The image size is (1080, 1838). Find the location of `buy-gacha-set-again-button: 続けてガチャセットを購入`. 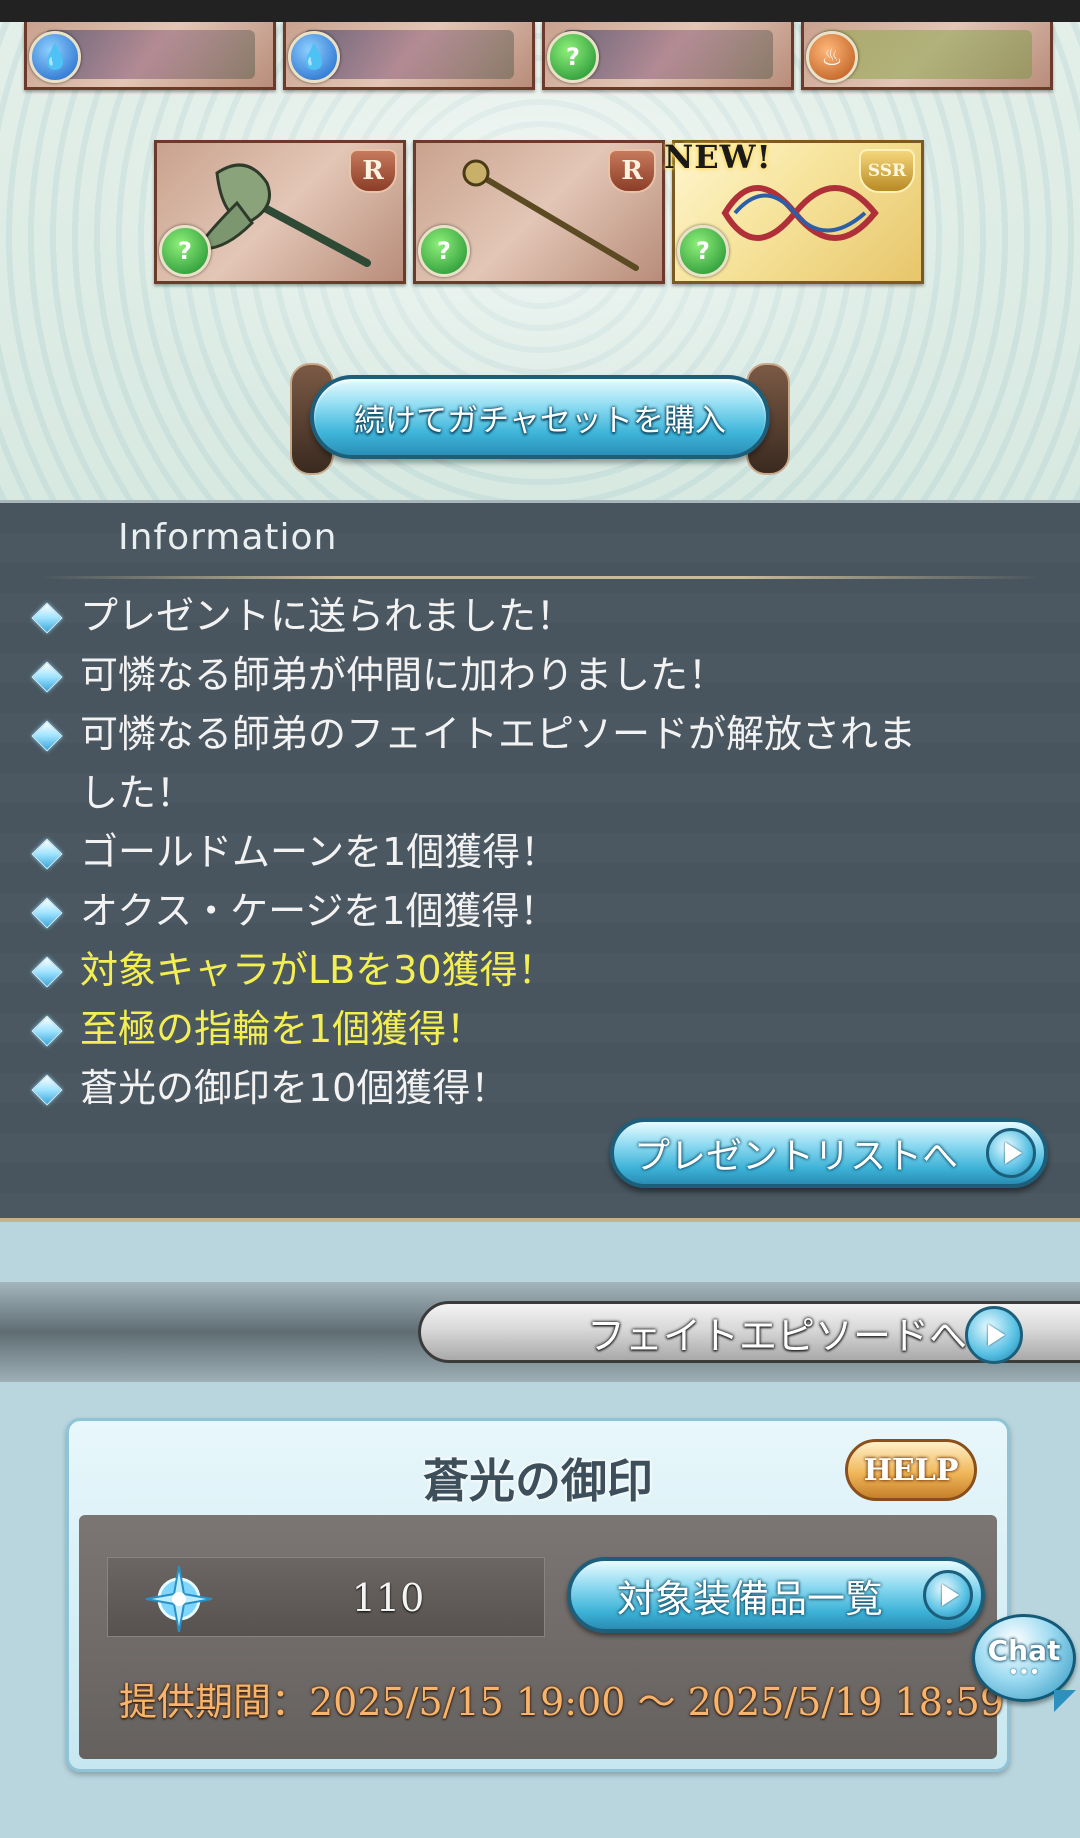

buy-gacha-set-again-button: 続けてガチャセットを購入 is located at coordinates (540, 417).